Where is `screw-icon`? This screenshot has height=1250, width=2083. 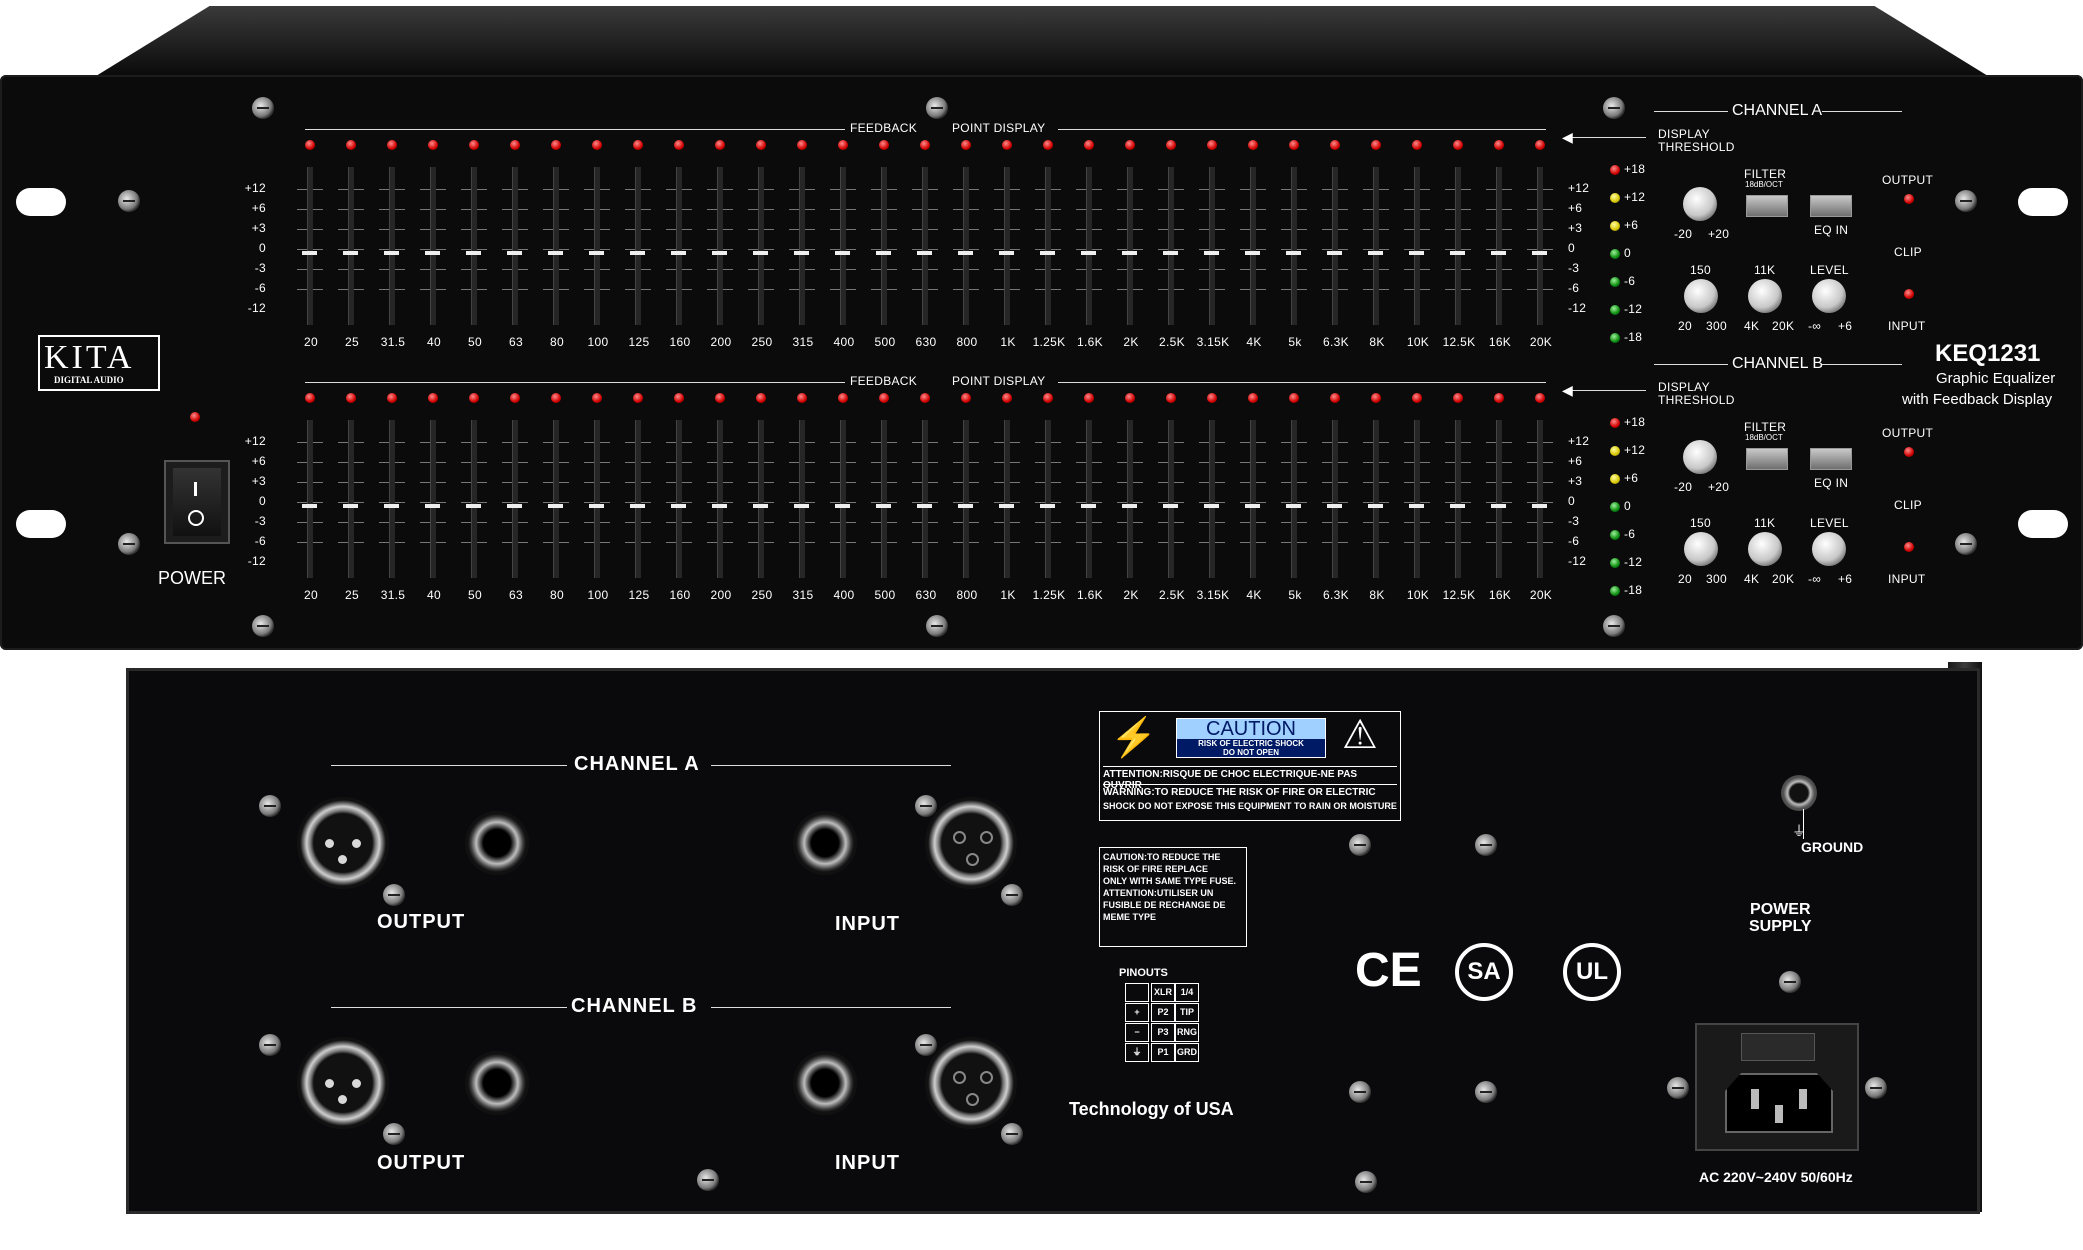
screw-icon is located at coordinates (1678, 1088).